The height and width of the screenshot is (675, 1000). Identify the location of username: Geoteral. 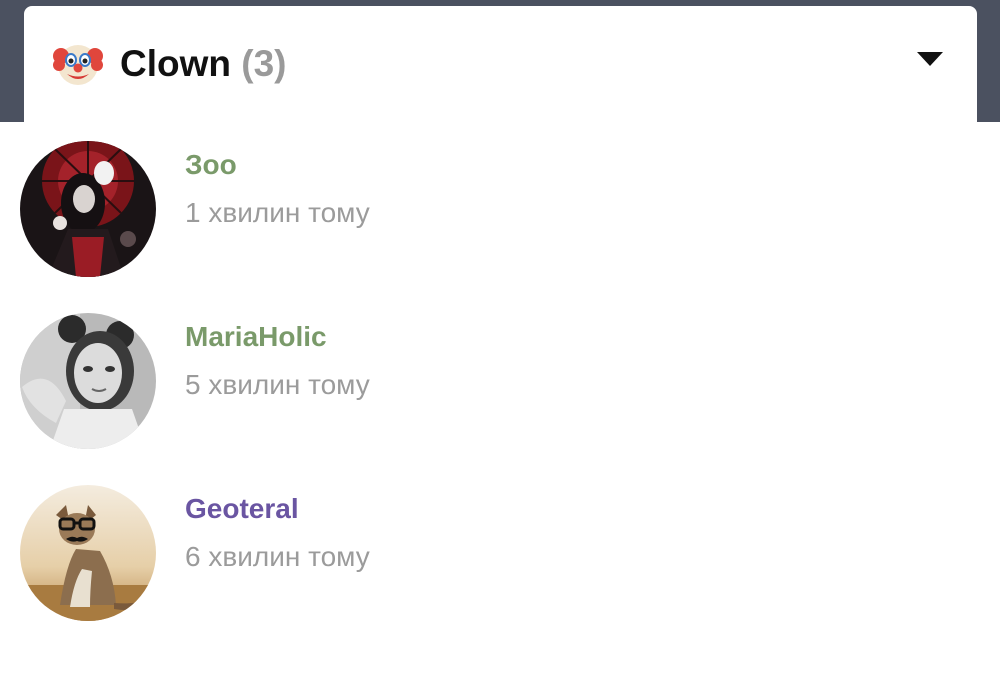
(242, 509).